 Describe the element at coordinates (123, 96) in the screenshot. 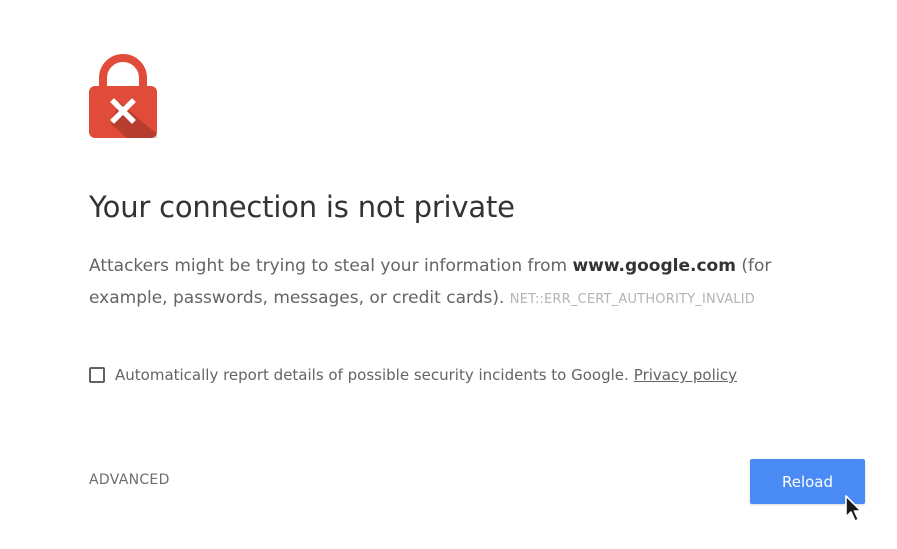

I see `lock-error-icon` at that location.